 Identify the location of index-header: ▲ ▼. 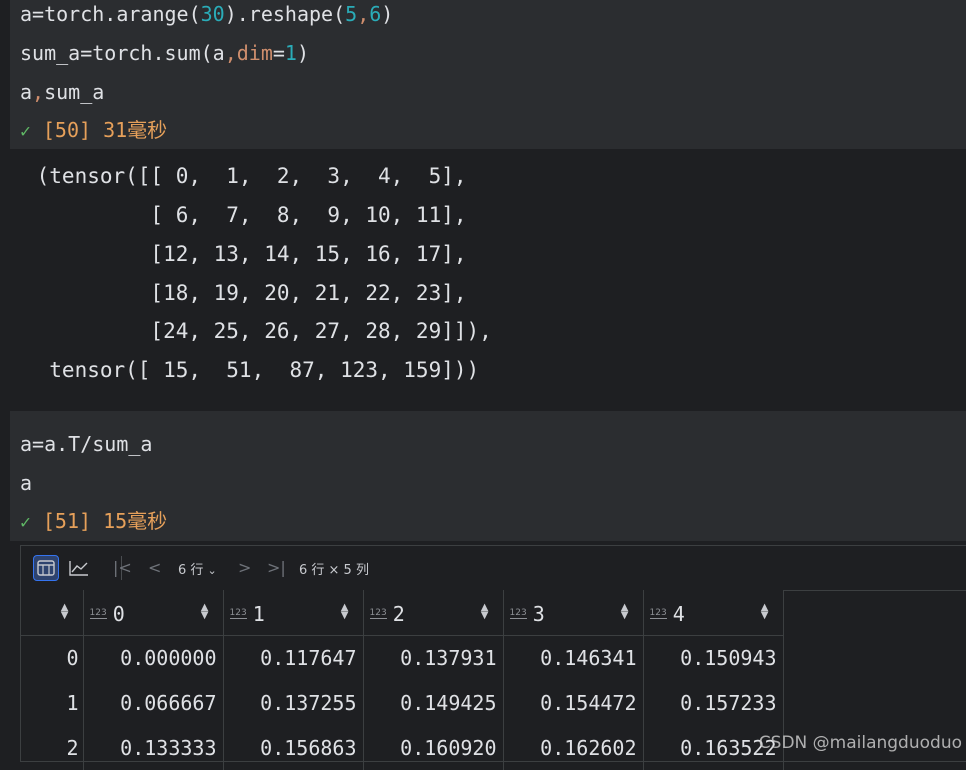
(52, 613).